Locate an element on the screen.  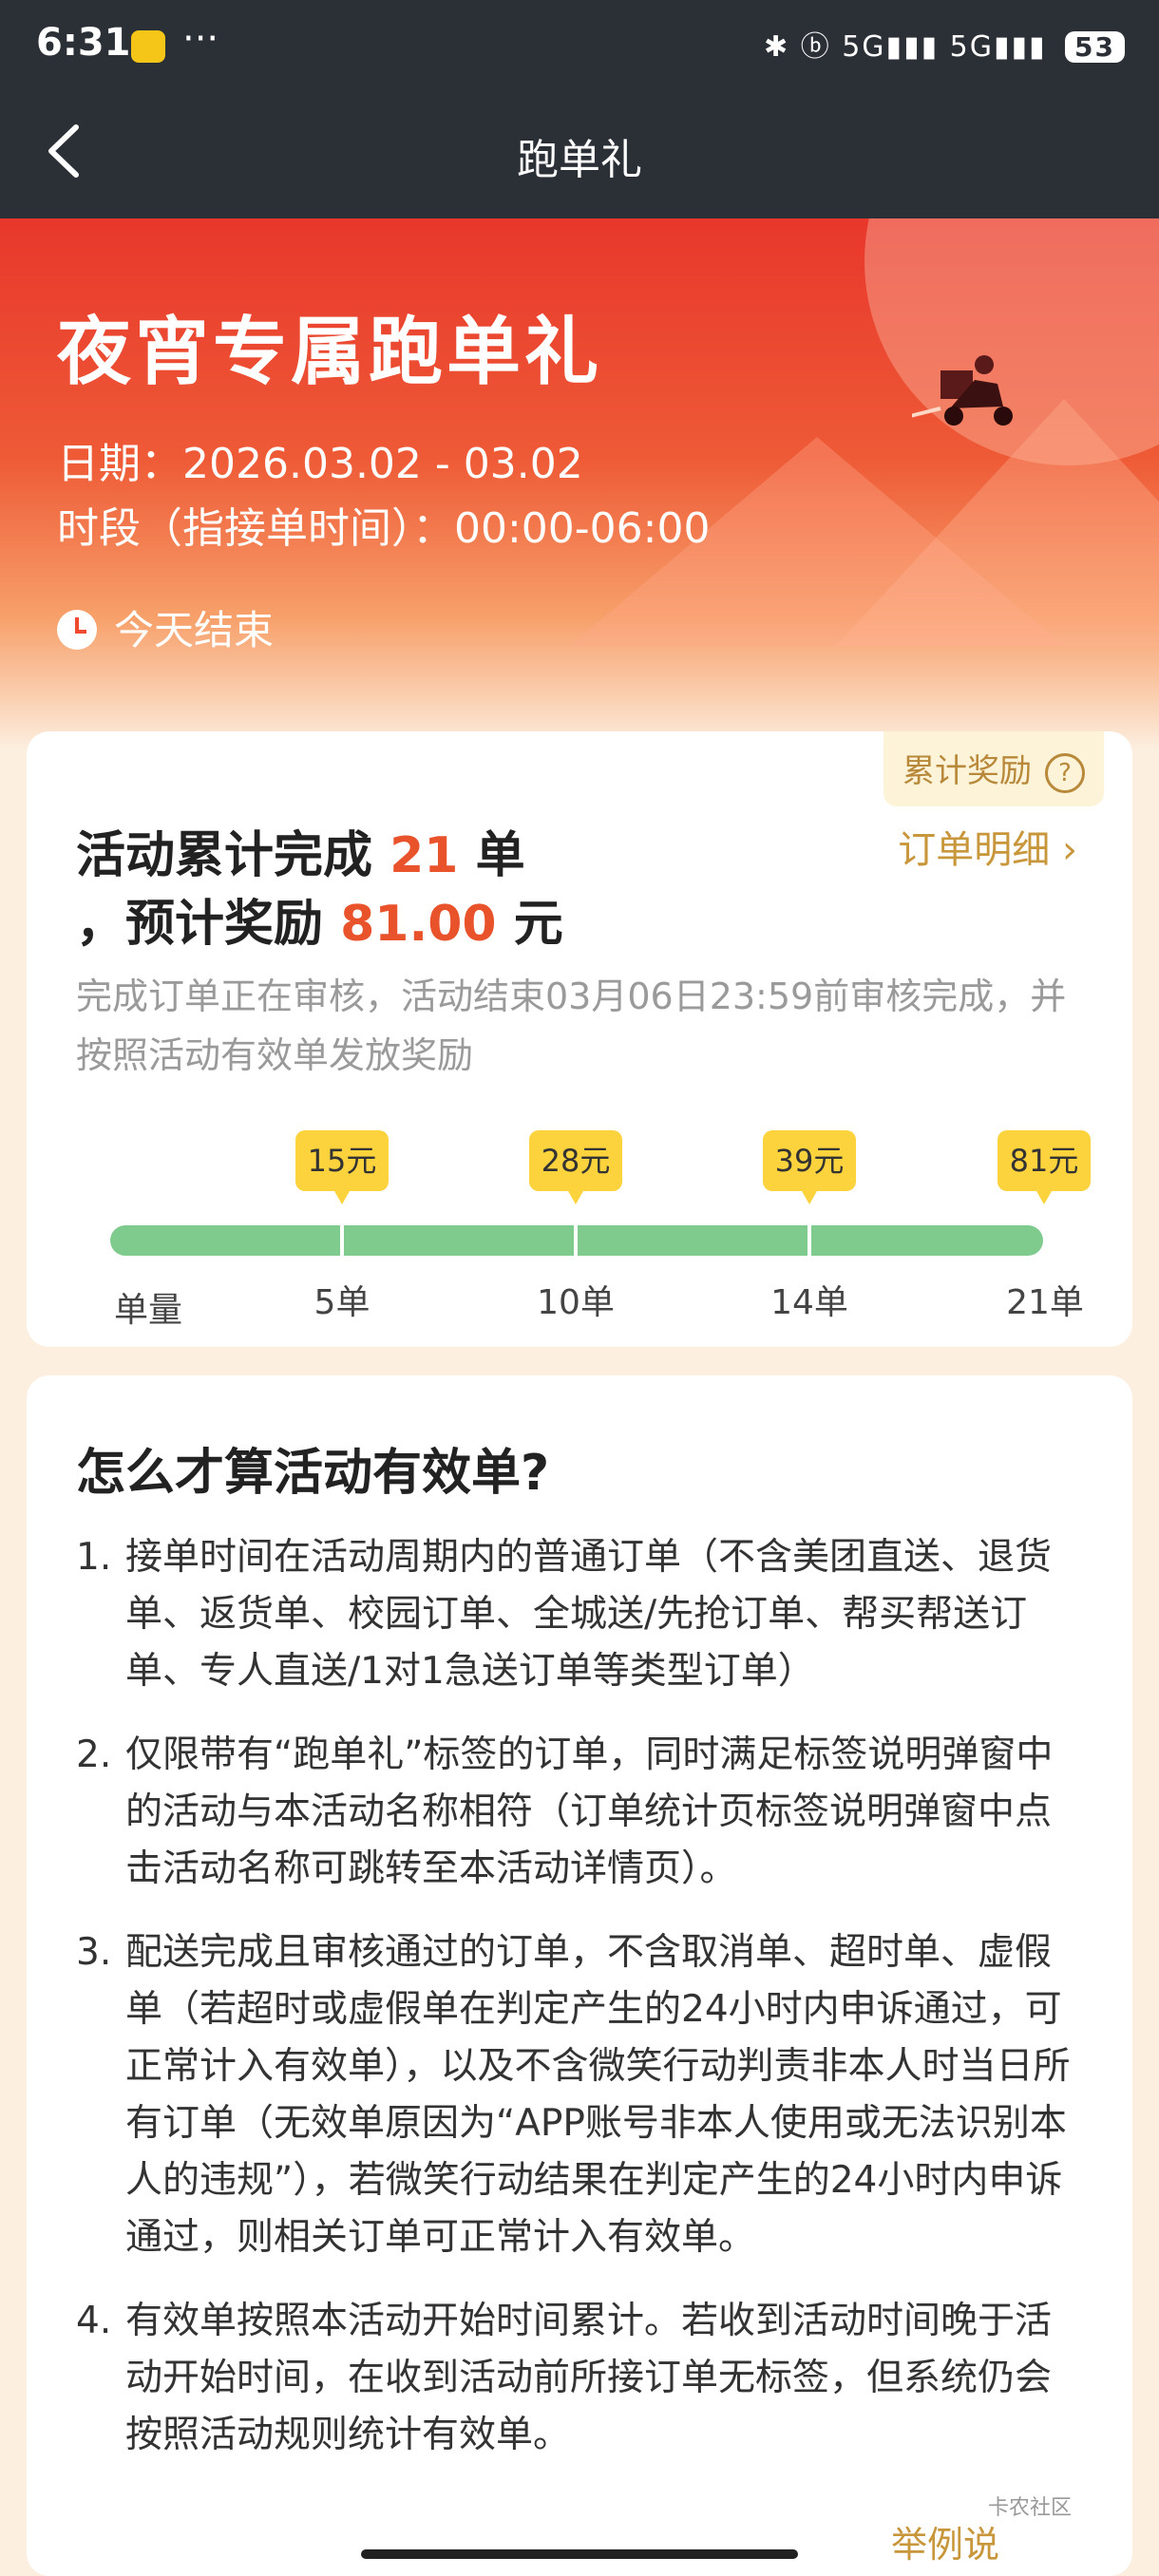
help-icon: ? is located at coordinates (1065, 772).